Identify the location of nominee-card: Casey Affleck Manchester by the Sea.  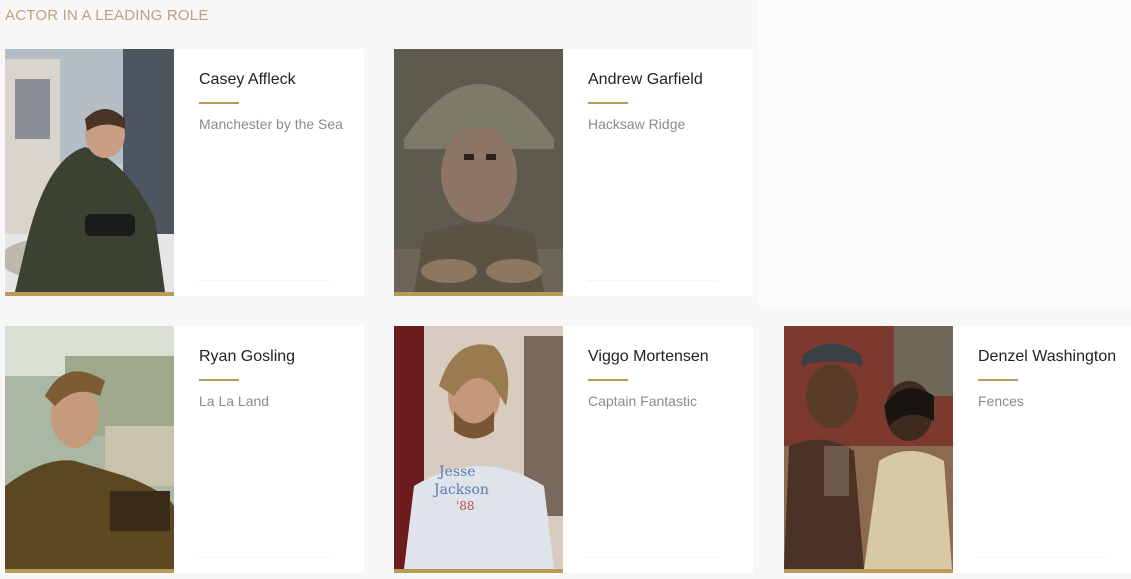
(184, 172).